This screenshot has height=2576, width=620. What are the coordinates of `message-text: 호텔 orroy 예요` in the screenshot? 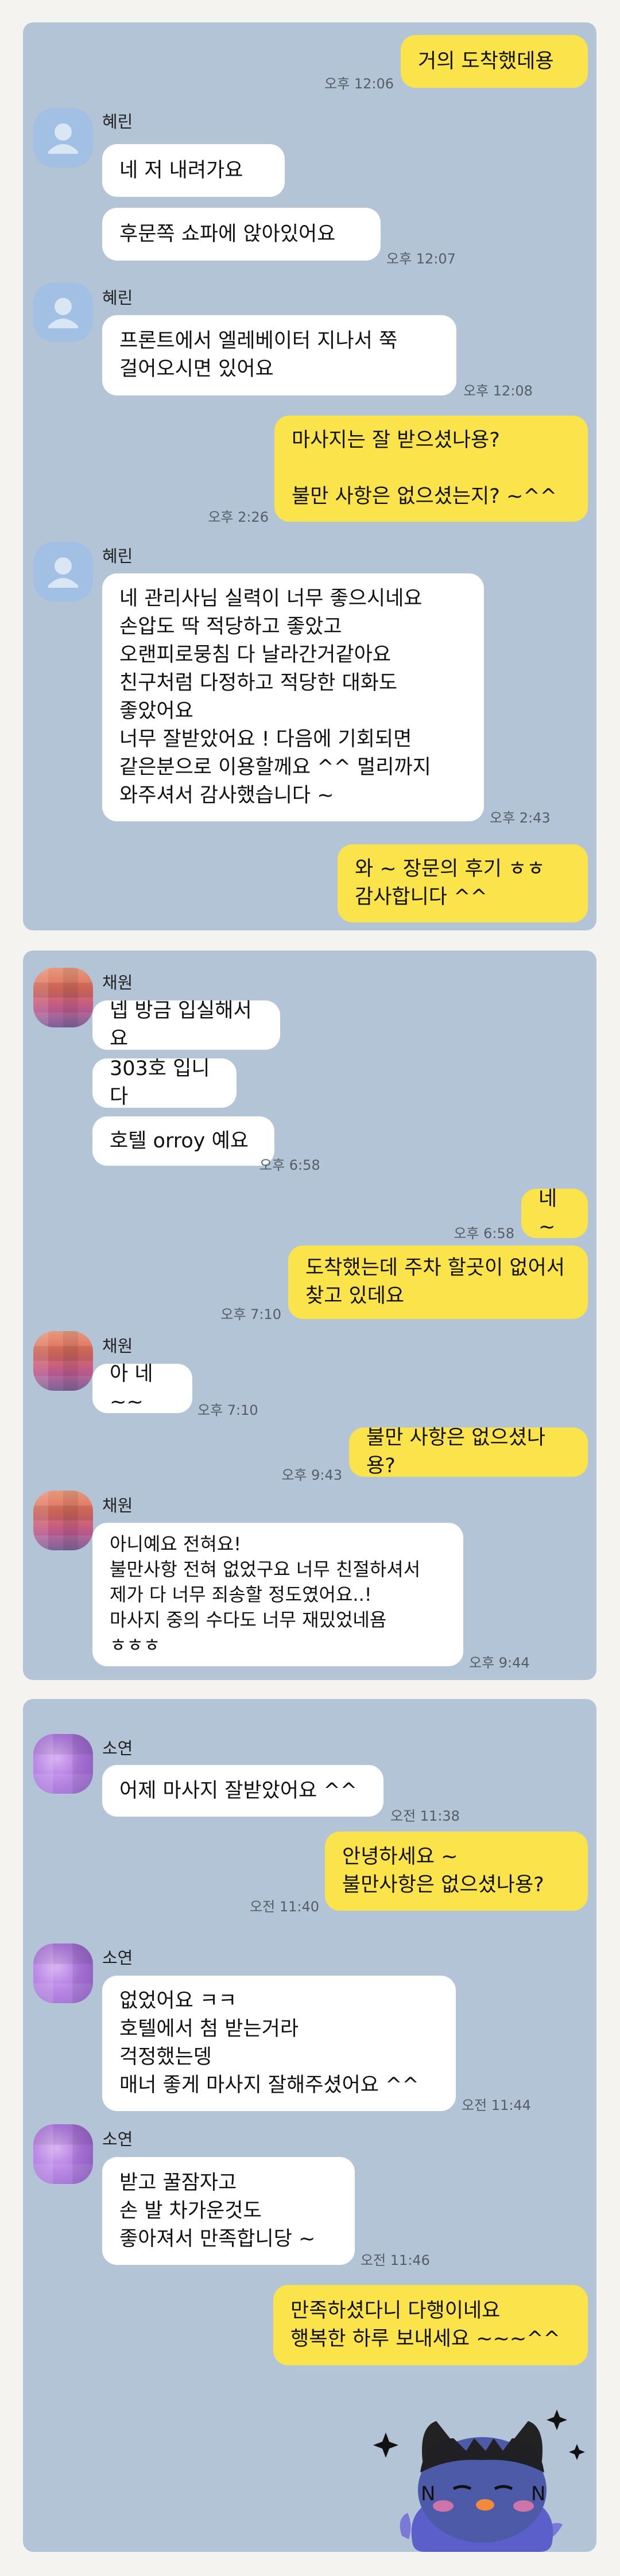 It's located at (179, 1141).